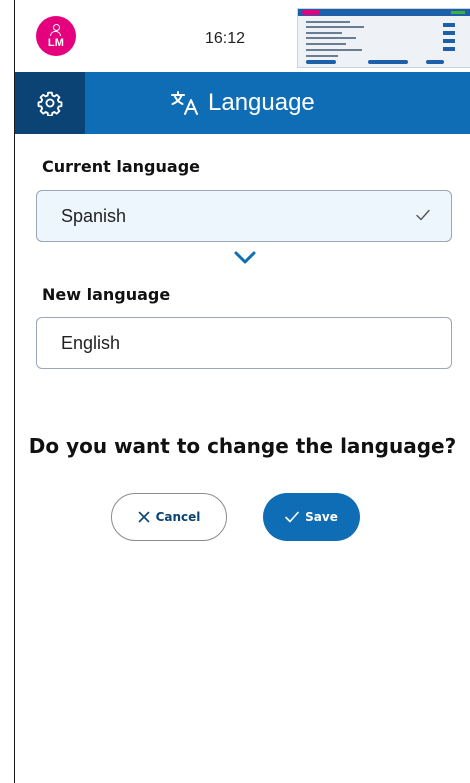 The width and height of the screenshot is (470, 783). I want to click on user-avatar: LM, so click(56, 36).